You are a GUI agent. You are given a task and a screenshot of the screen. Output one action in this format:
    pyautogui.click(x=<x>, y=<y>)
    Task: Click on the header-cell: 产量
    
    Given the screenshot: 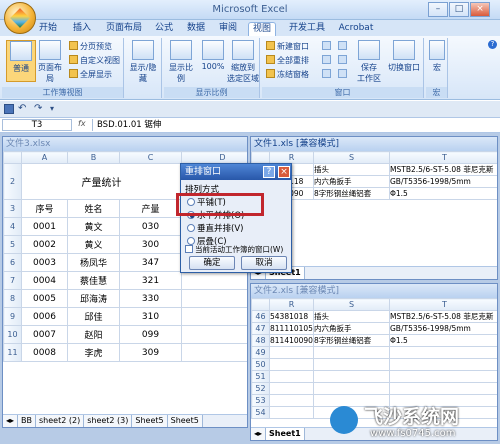 What is the action you would take?
    pyautogui.click(x=150, y=208)
    